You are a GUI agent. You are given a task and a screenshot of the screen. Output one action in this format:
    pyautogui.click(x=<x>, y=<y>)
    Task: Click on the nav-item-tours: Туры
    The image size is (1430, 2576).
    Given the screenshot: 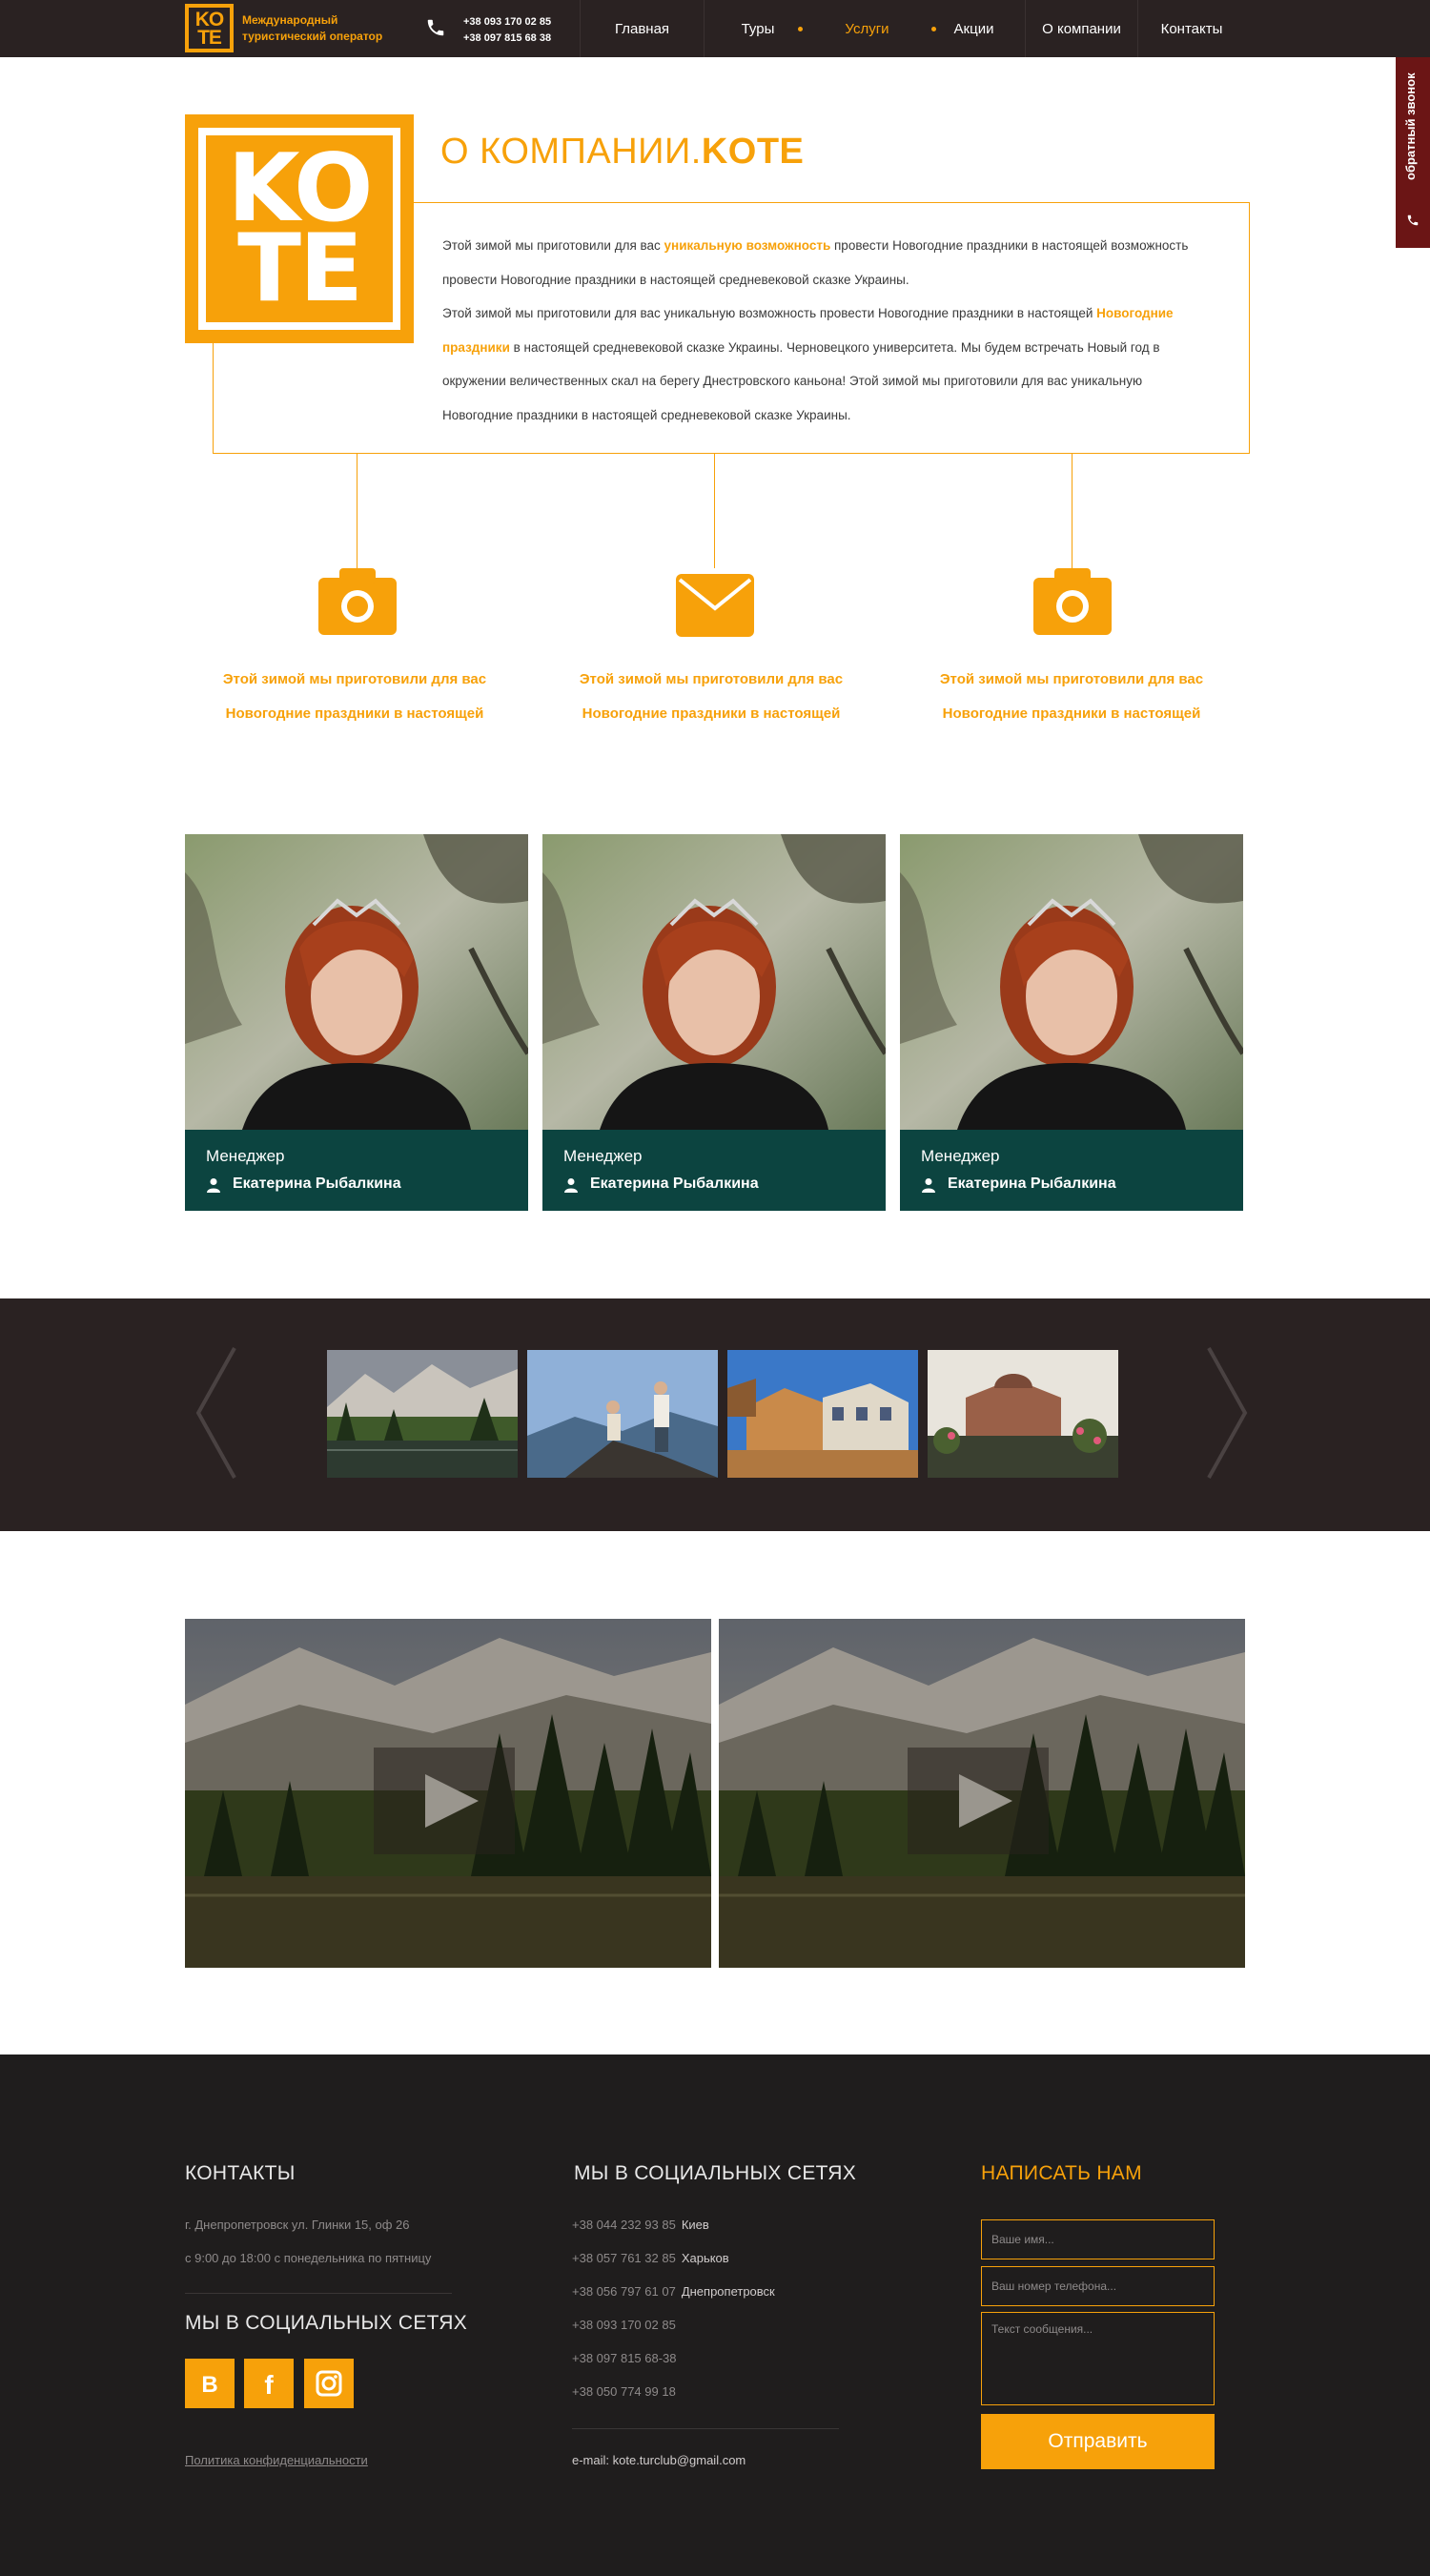 What is the action you would take?
    pyautogui.click(x=758, y=28)
    